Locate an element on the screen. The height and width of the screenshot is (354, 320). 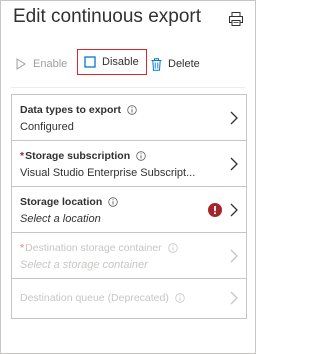
stop-icon is located at coordinates (90, 62).